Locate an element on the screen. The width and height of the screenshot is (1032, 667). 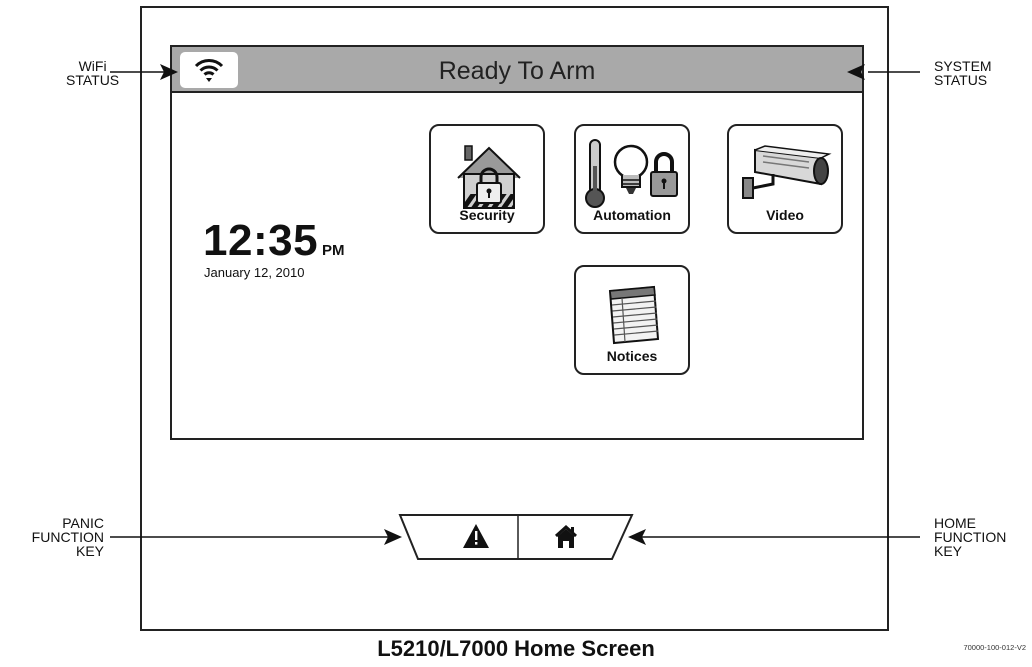
document-code: 70000-100-012-V2 is located at coordinates (994, 647).